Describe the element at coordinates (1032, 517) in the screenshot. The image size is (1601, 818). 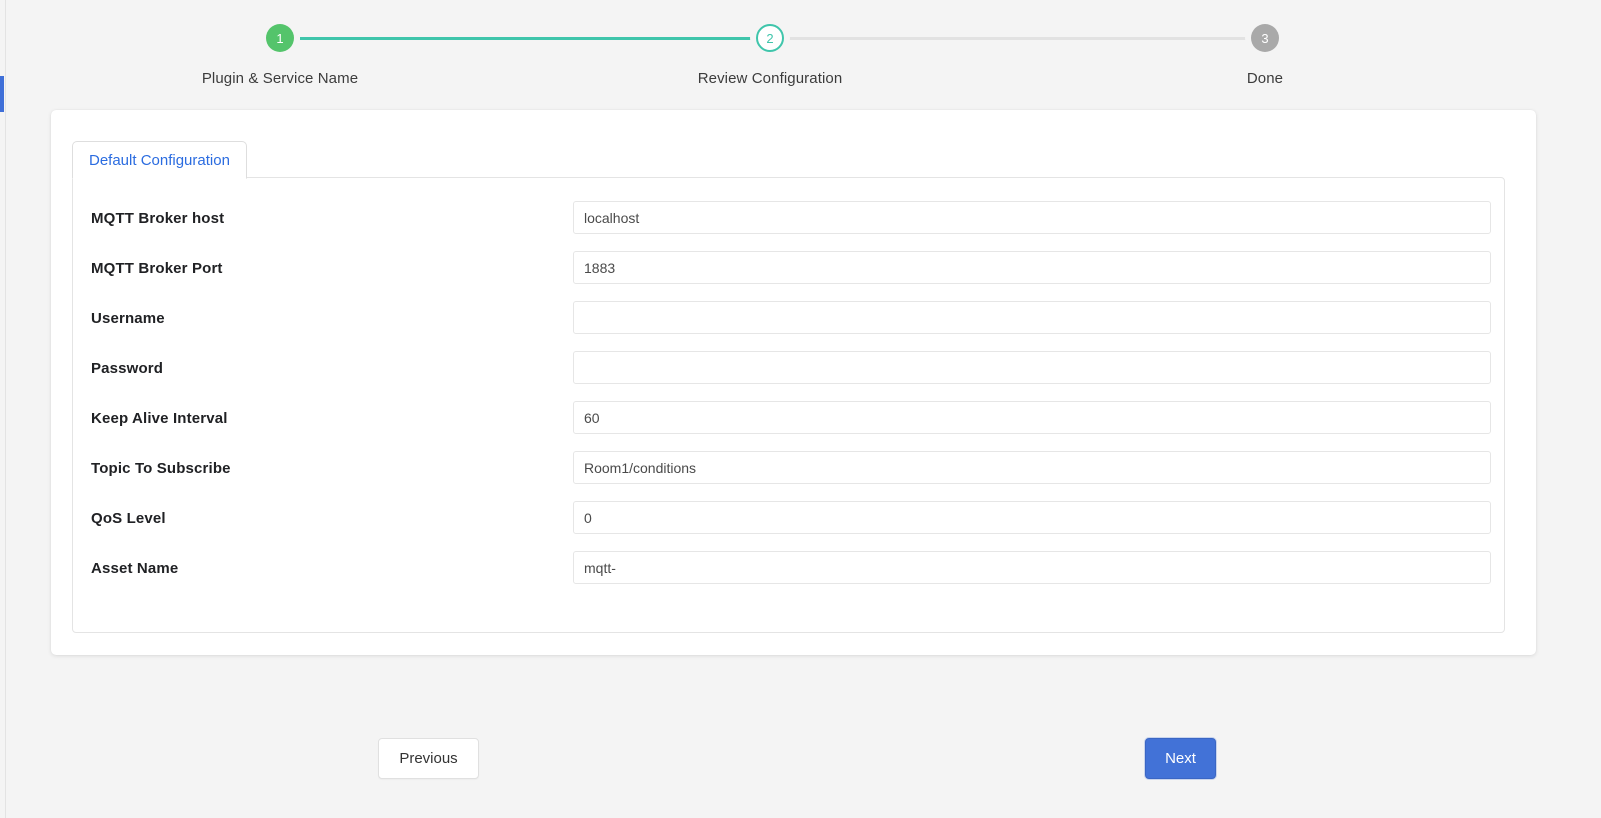
I see `input-qos-level` at that location.